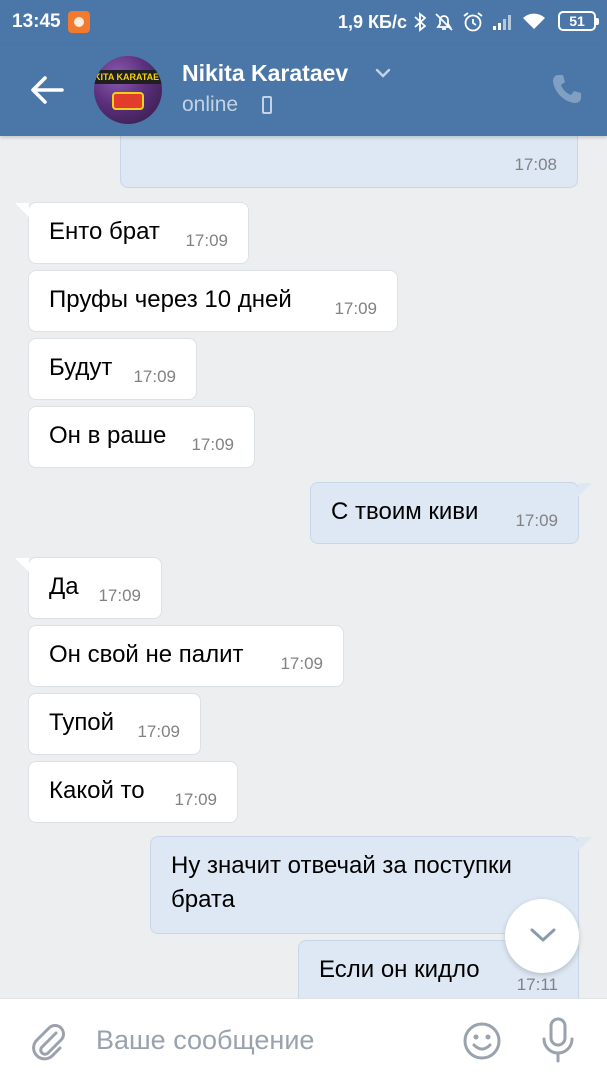 The image size is (607, 1080). Describe the element at coordinates (128, 77) in the screenshot. I see `avatar-banner: KITA KARATAEV` at that location.